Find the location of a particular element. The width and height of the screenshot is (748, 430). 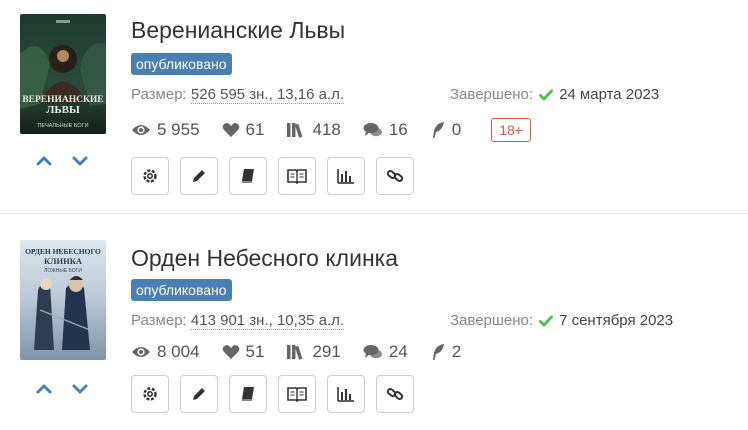

comments-count: 24 is located at coordinates (398, 351).